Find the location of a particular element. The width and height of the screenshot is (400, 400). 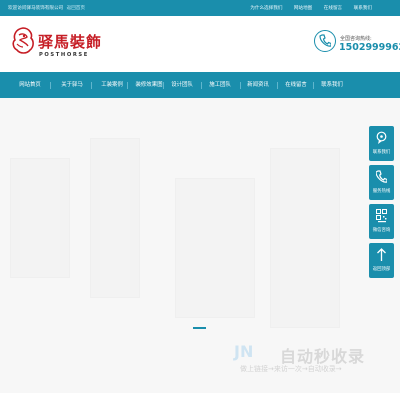

slide-indicator is located at coordinates (199, 328).